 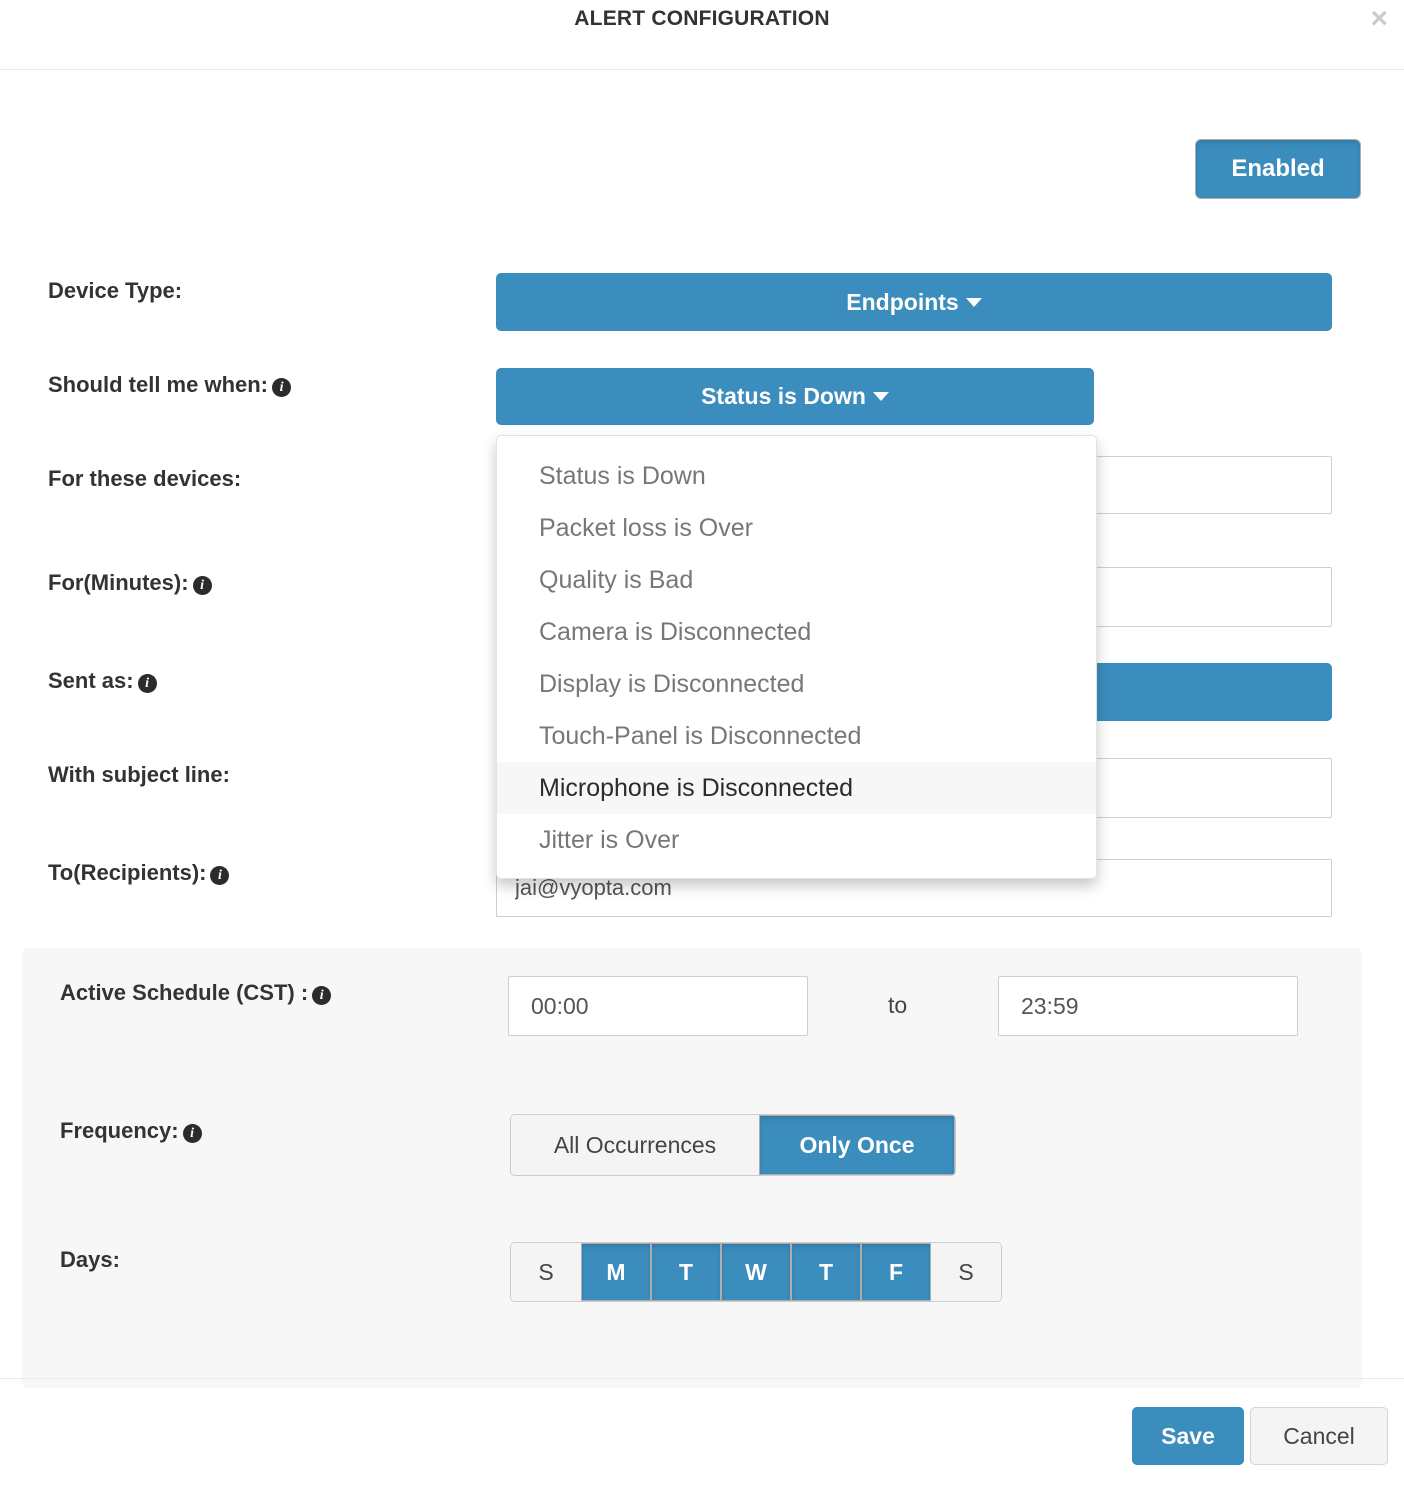 I want to click on active-schedule-label-text: Active Schedule (CST) :, so click(x=184, y=992).